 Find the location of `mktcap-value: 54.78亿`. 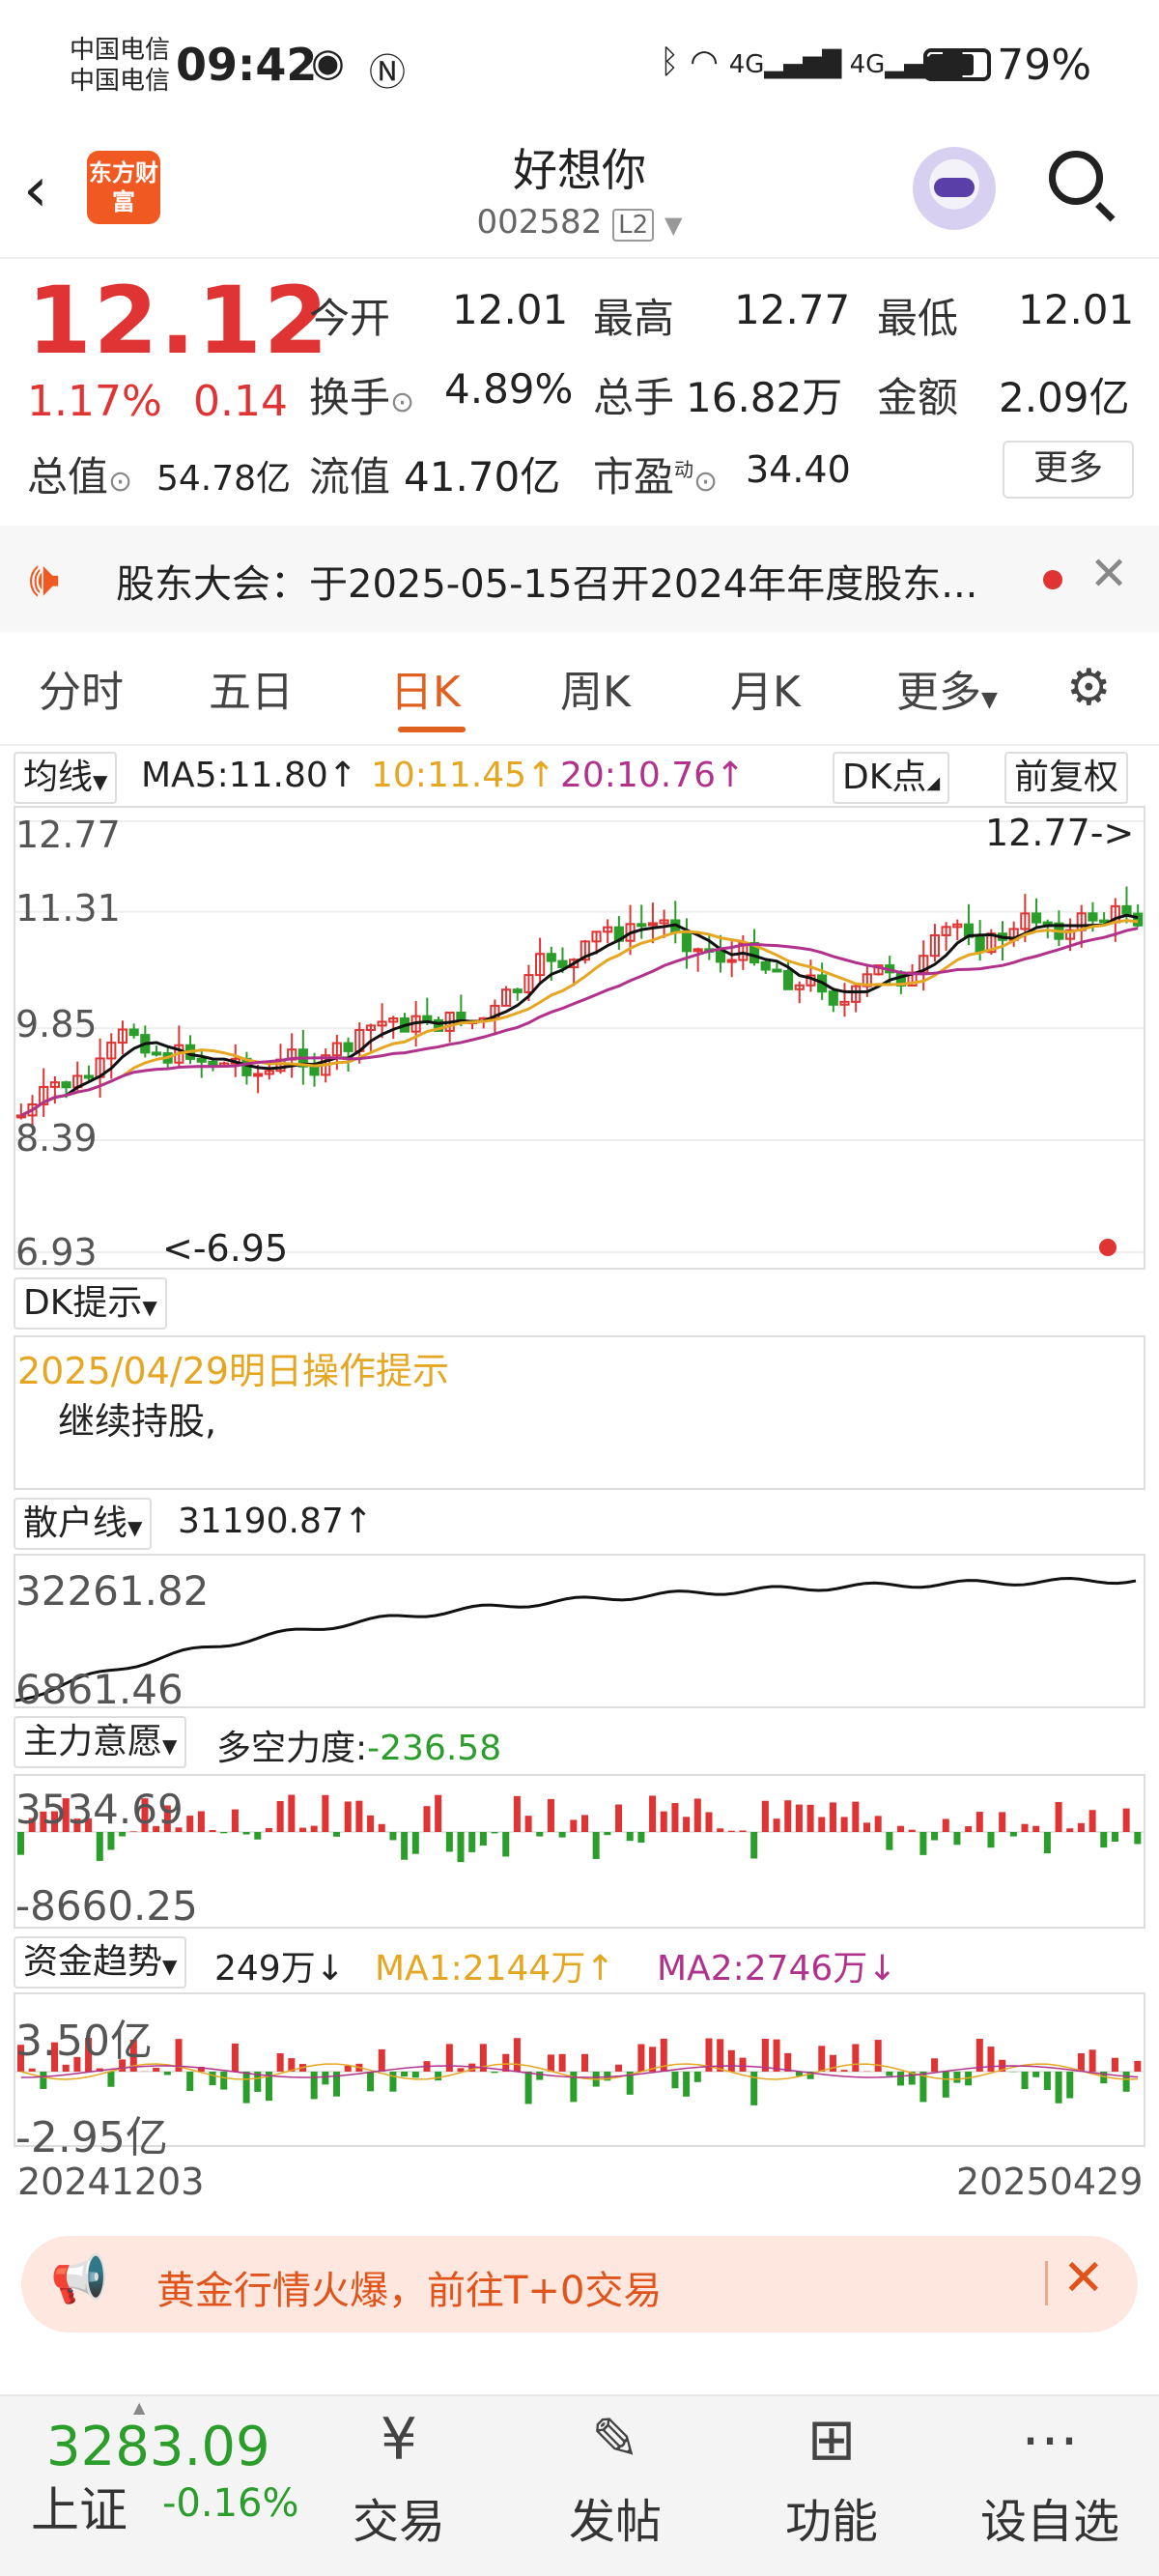

mktcap-value: 54.78亿 is located at coordinates (223, 476).